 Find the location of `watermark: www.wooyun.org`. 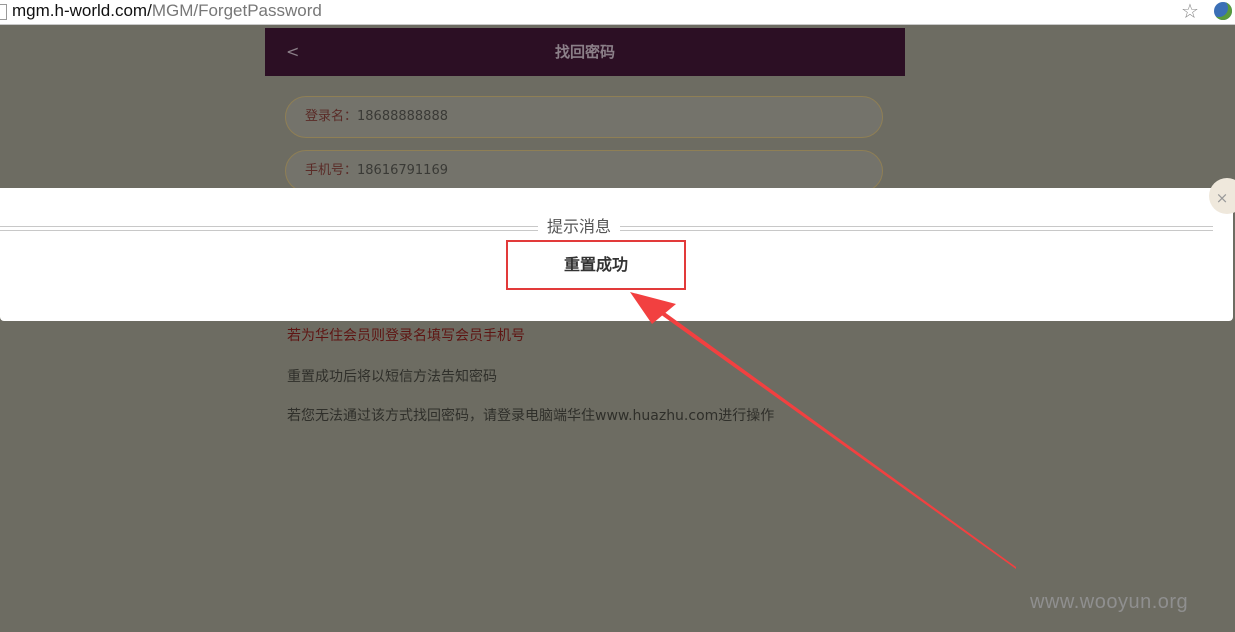

watermark: www.wooyun.org is located at coordinates (1109, 602).